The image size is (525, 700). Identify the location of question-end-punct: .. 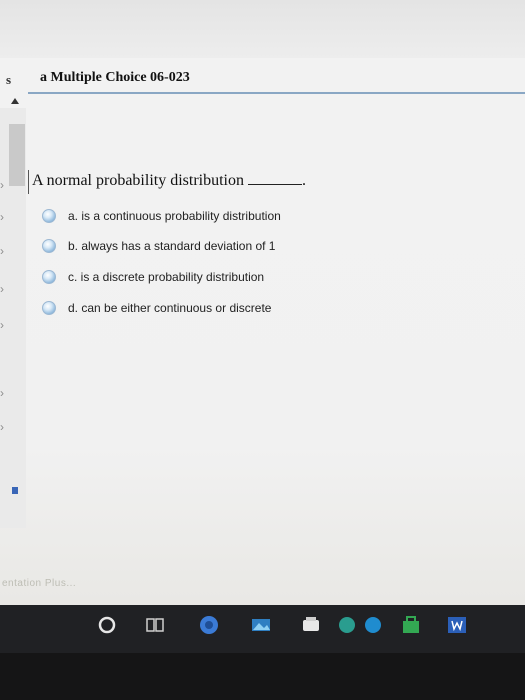
(303, 180).